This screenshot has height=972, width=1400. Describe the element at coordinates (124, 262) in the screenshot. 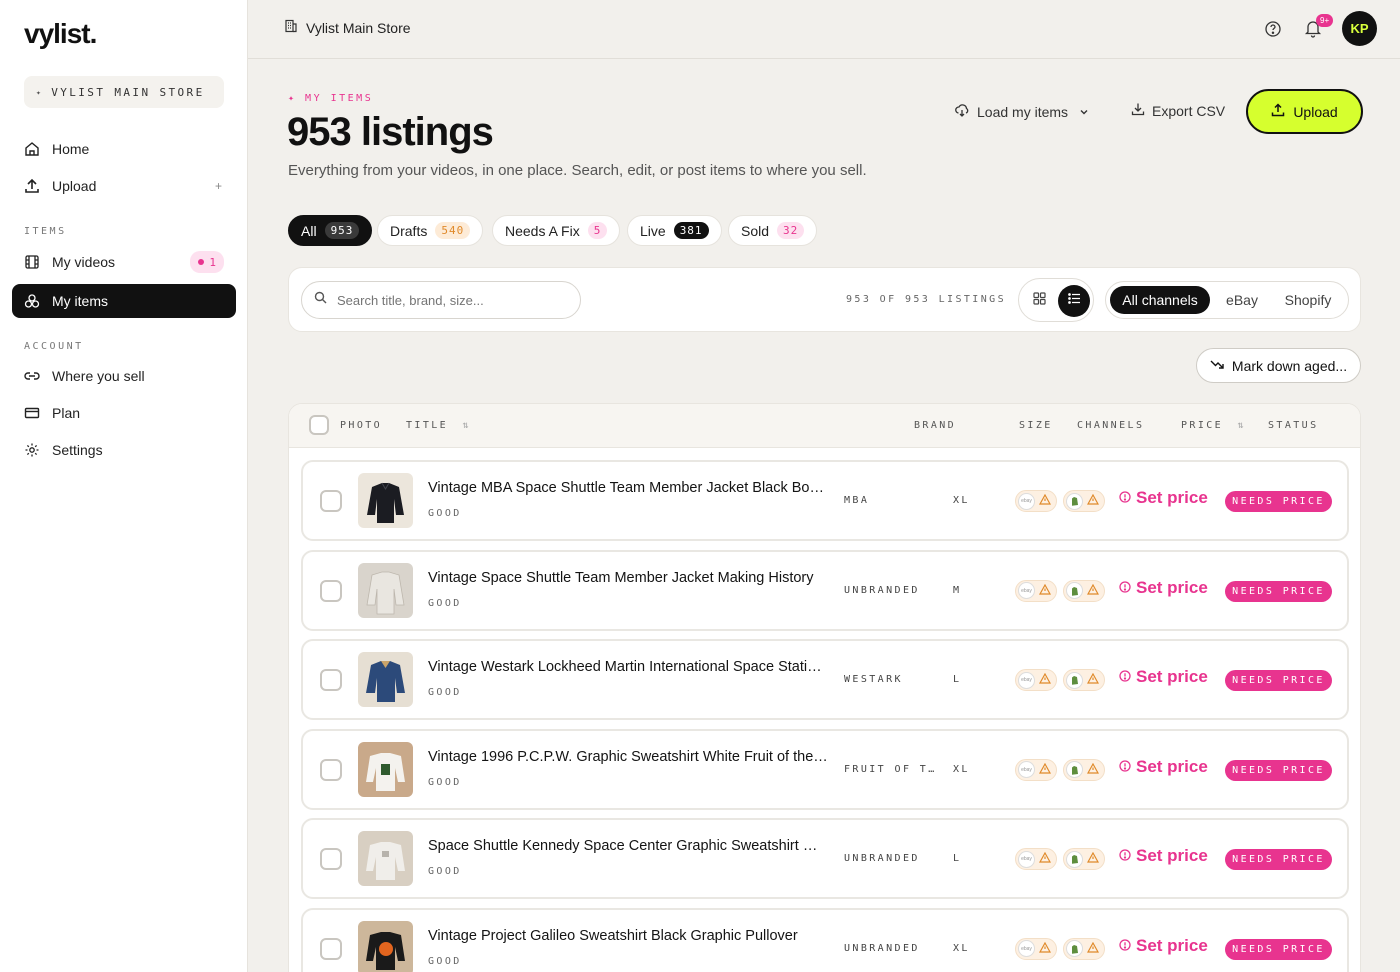

I see `nav-my-videos: My videos 1` at that location.